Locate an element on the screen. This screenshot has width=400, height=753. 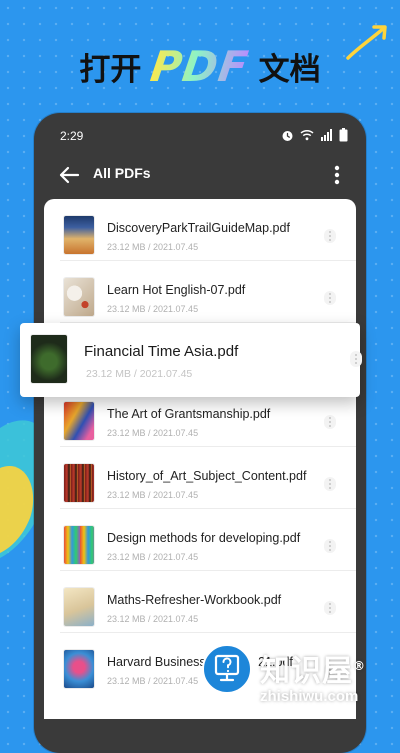
alarm-icon is located at coordinates (287, 135).